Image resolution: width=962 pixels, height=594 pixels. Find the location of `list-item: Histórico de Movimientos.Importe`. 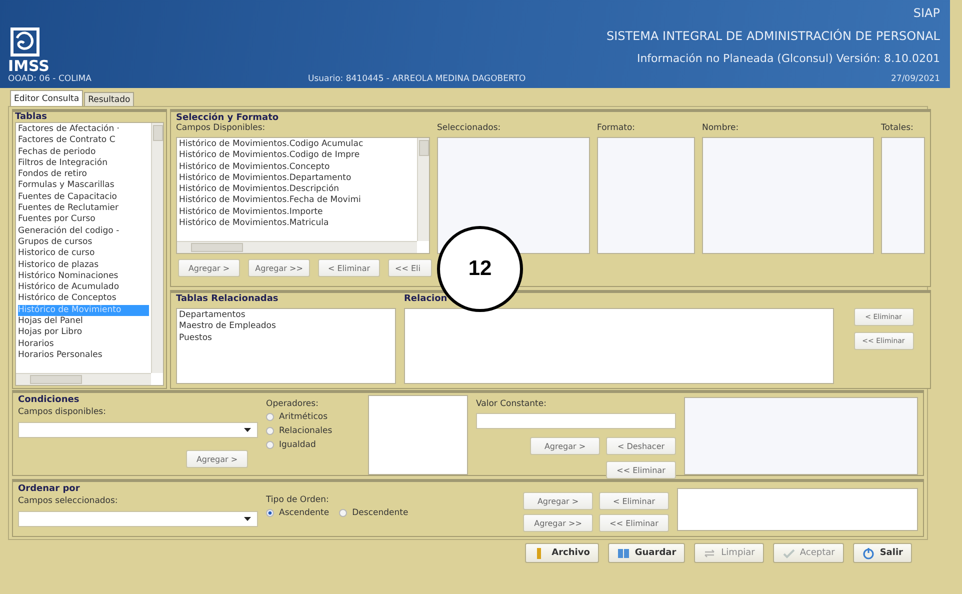

list-item: Histórico de Movimientos.Importe is located at coordinates (297, 212).